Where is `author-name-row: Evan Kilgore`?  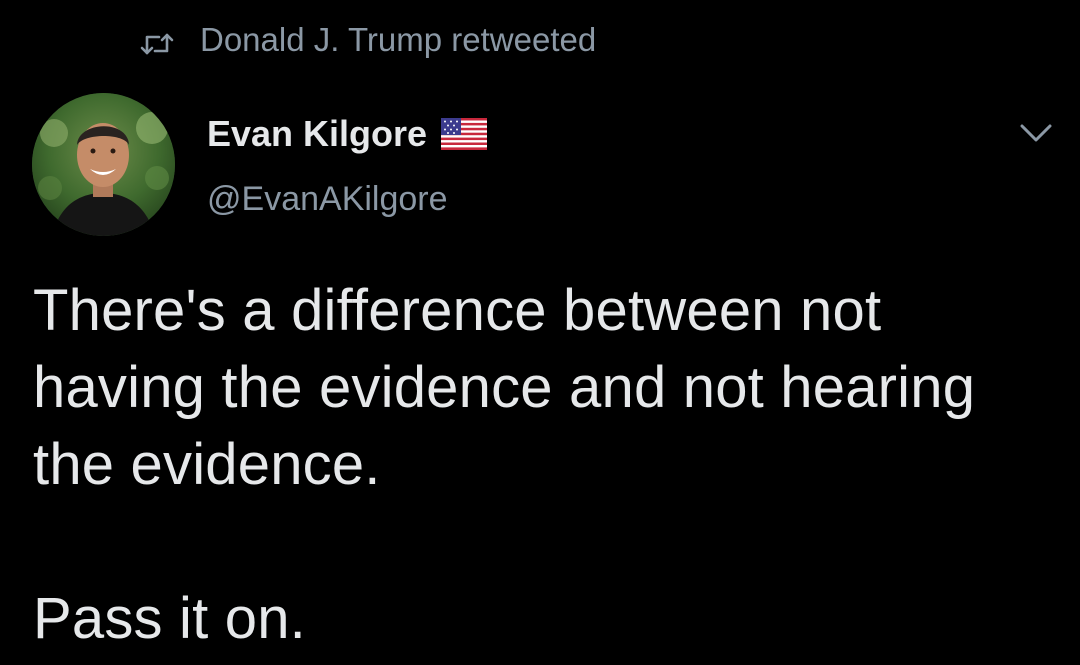
author-name-row: Evan Kilgore is located at coordinates (347, 134).